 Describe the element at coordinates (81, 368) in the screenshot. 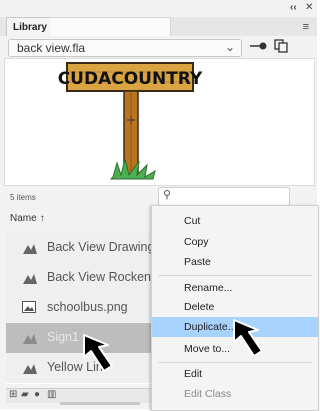

I see `list-item: Yellow Lin` at that location.